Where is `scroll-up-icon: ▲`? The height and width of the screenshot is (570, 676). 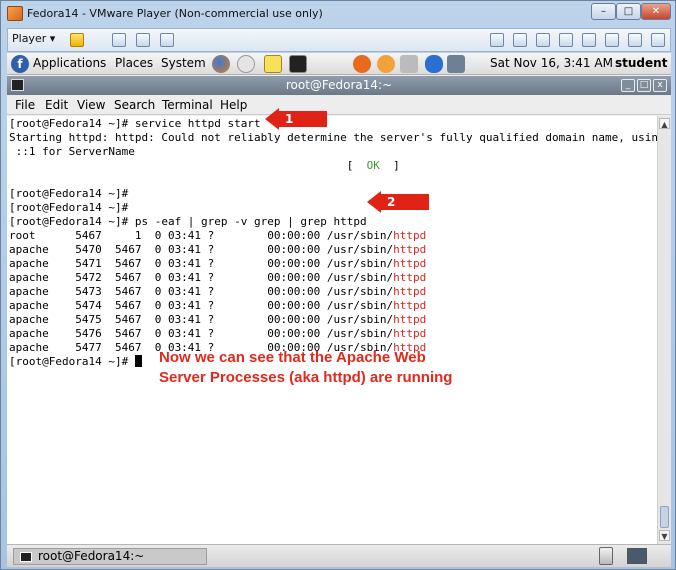
scroll-up-icon: ▲ is located at coordinates (664, 123).